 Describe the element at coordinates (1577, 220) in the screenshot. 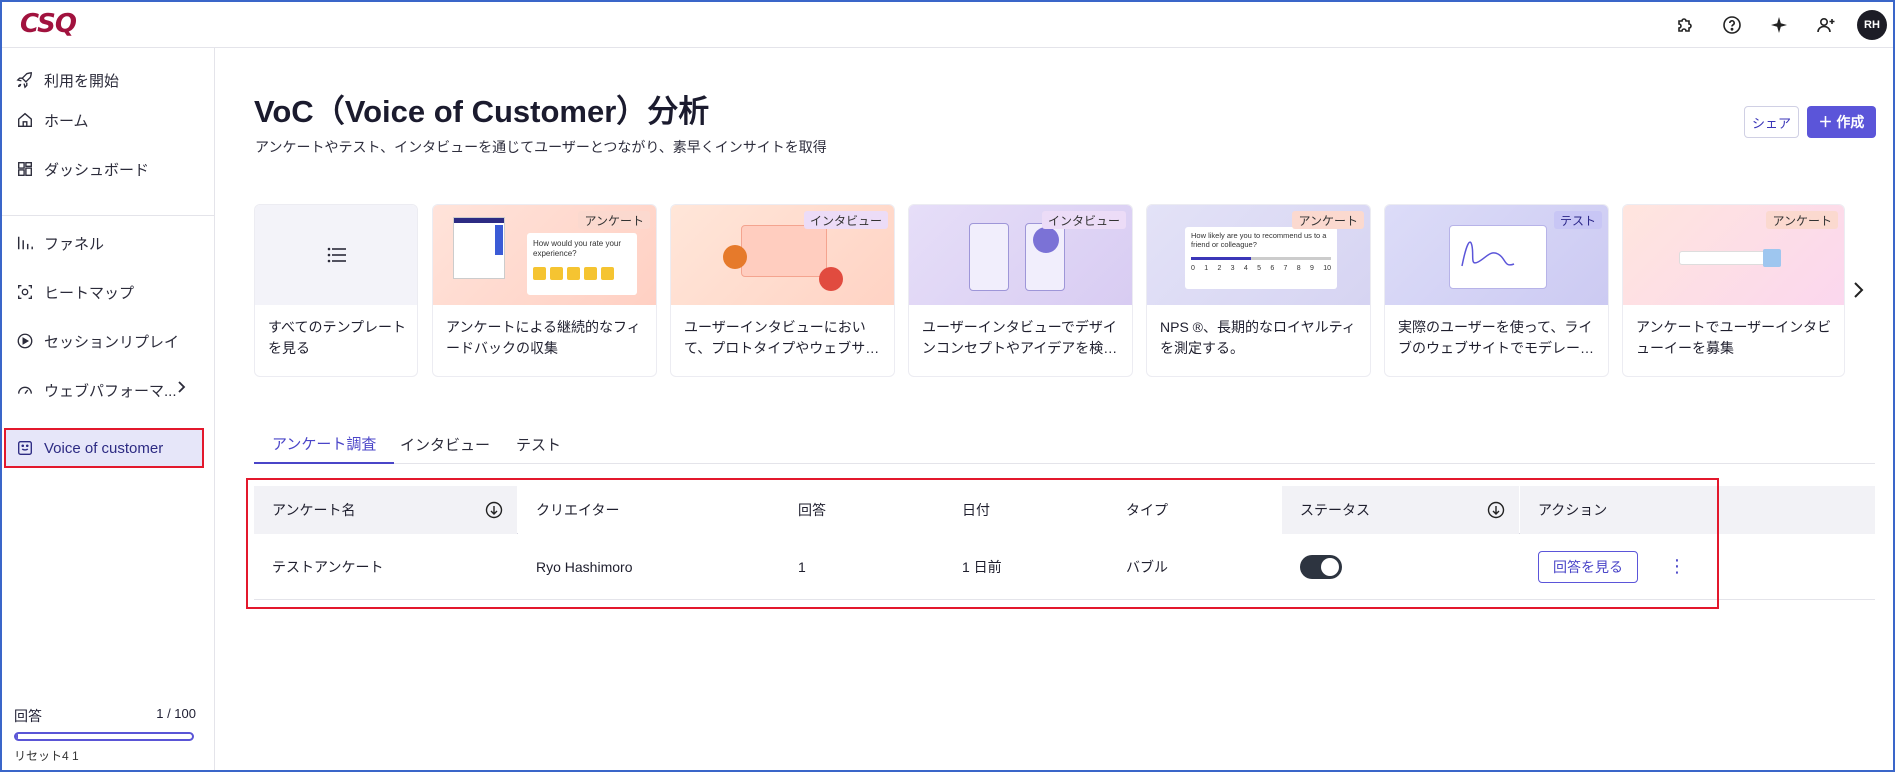

I see `card-badge: テスト` at that location.